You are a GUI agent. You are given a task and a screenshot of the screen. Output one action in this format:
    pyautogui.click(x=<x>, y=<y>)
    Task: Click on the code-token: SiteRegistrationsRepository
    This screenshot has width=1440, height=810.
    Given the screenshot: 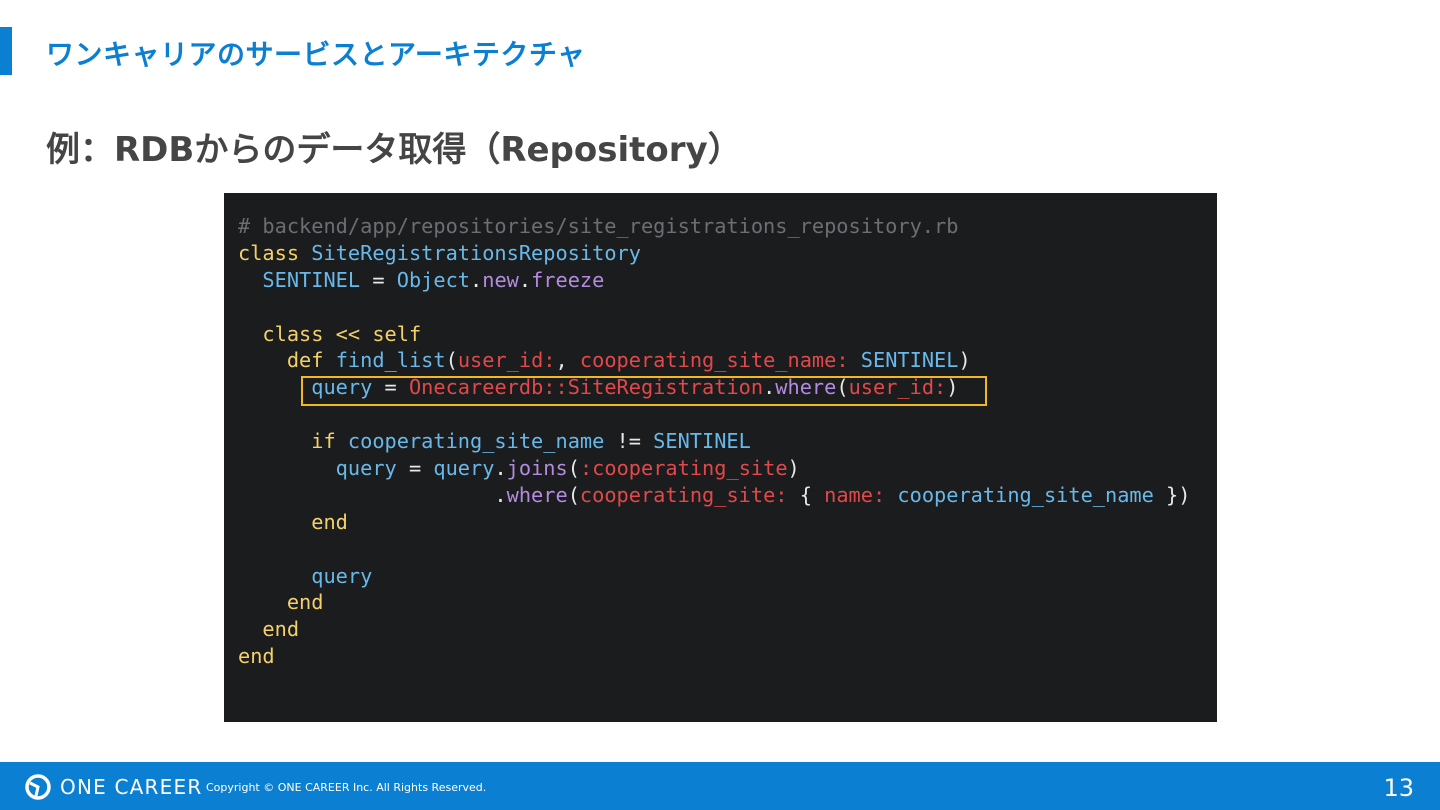 What is the action you would take?
    pyautogui.click(x=476, y=252)
    